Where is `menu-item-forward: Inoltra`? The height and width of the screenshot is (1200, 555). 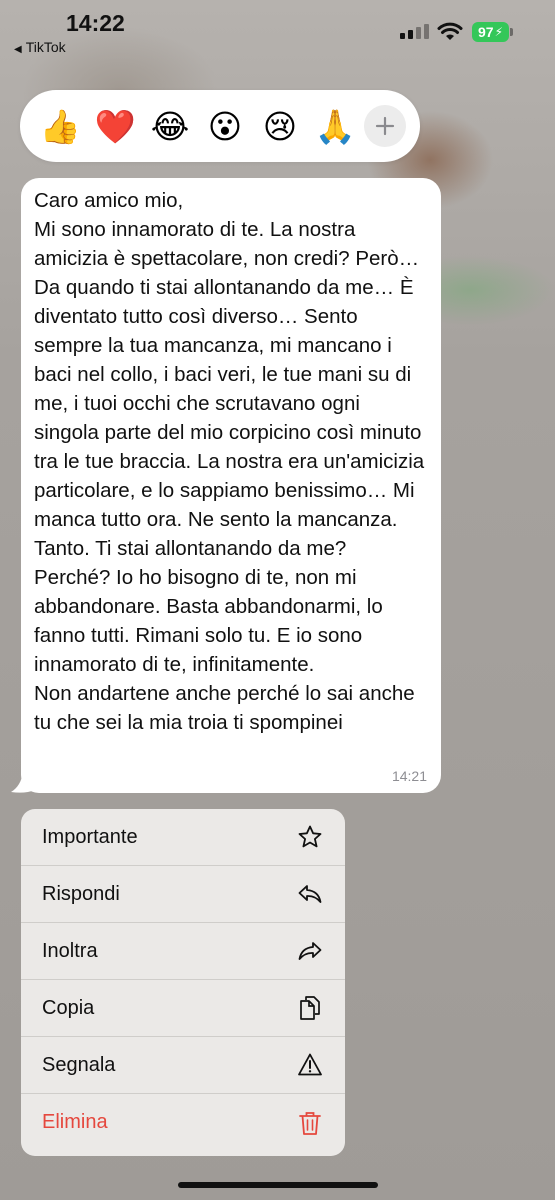
menu-item-forward: Inoltra is located at coordinates (183, 951).